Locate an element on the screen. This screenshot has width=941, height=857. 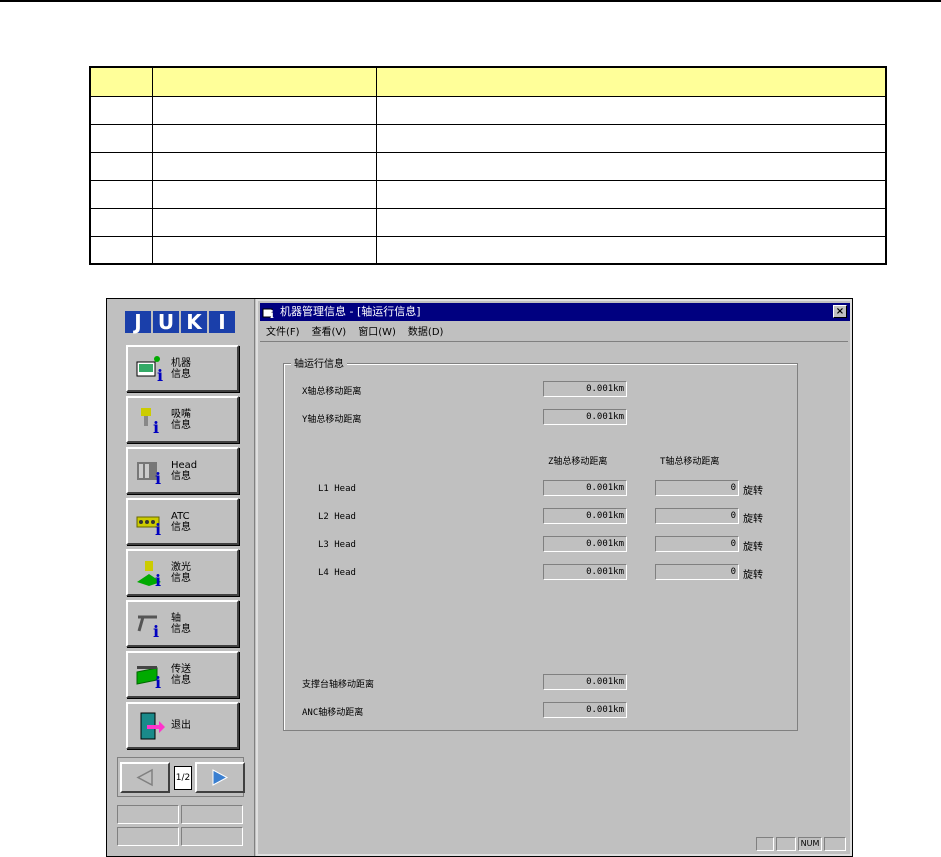
group-title: 轴运行信息 is located at coordinates (319, 362).